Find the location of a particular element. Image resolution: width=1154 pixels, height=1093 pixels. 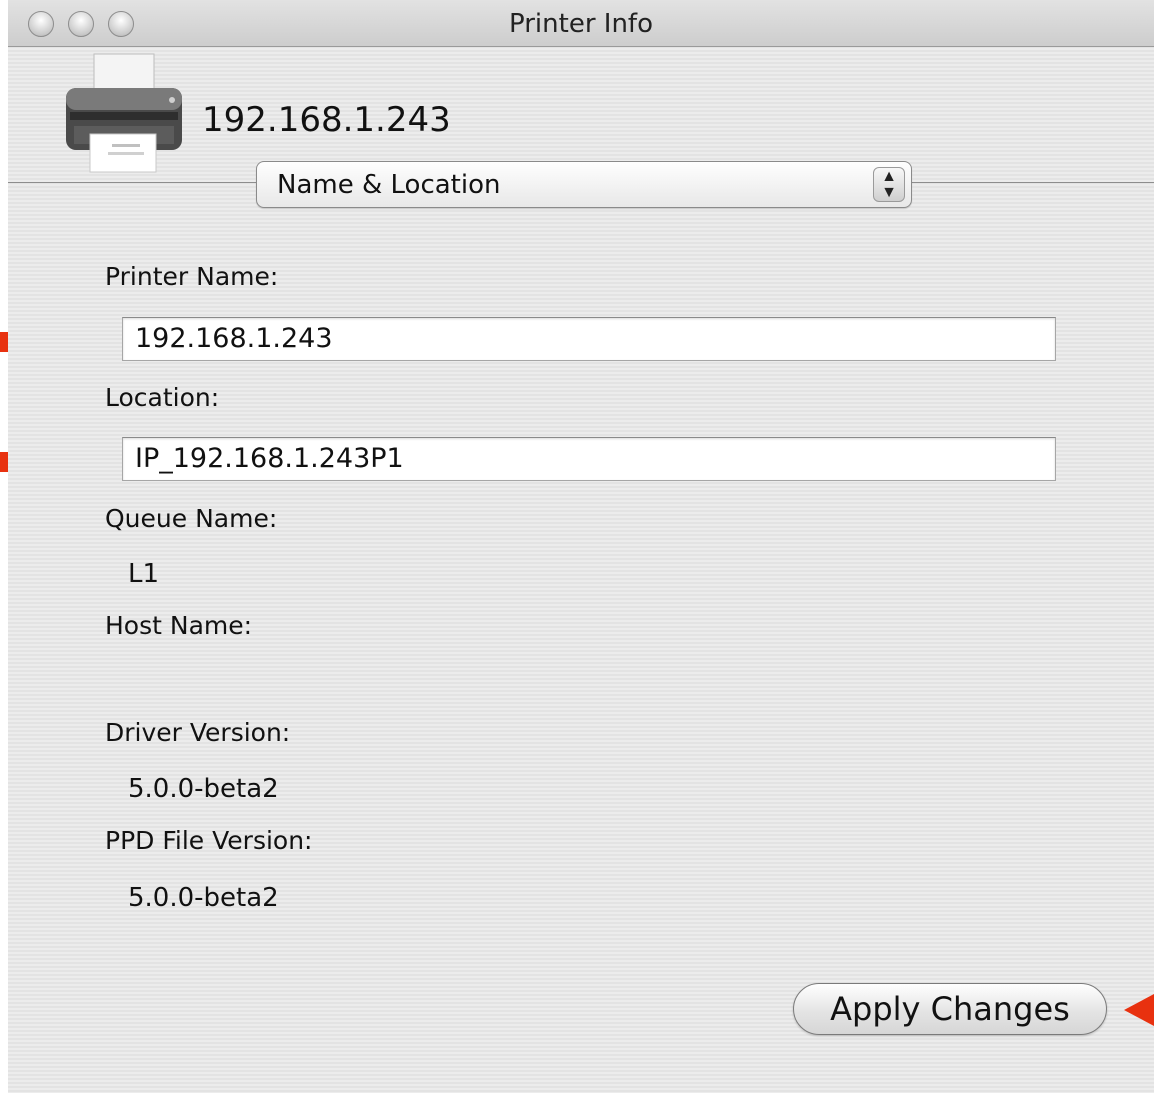

printer-name-field is located at coordinates (589, 339).